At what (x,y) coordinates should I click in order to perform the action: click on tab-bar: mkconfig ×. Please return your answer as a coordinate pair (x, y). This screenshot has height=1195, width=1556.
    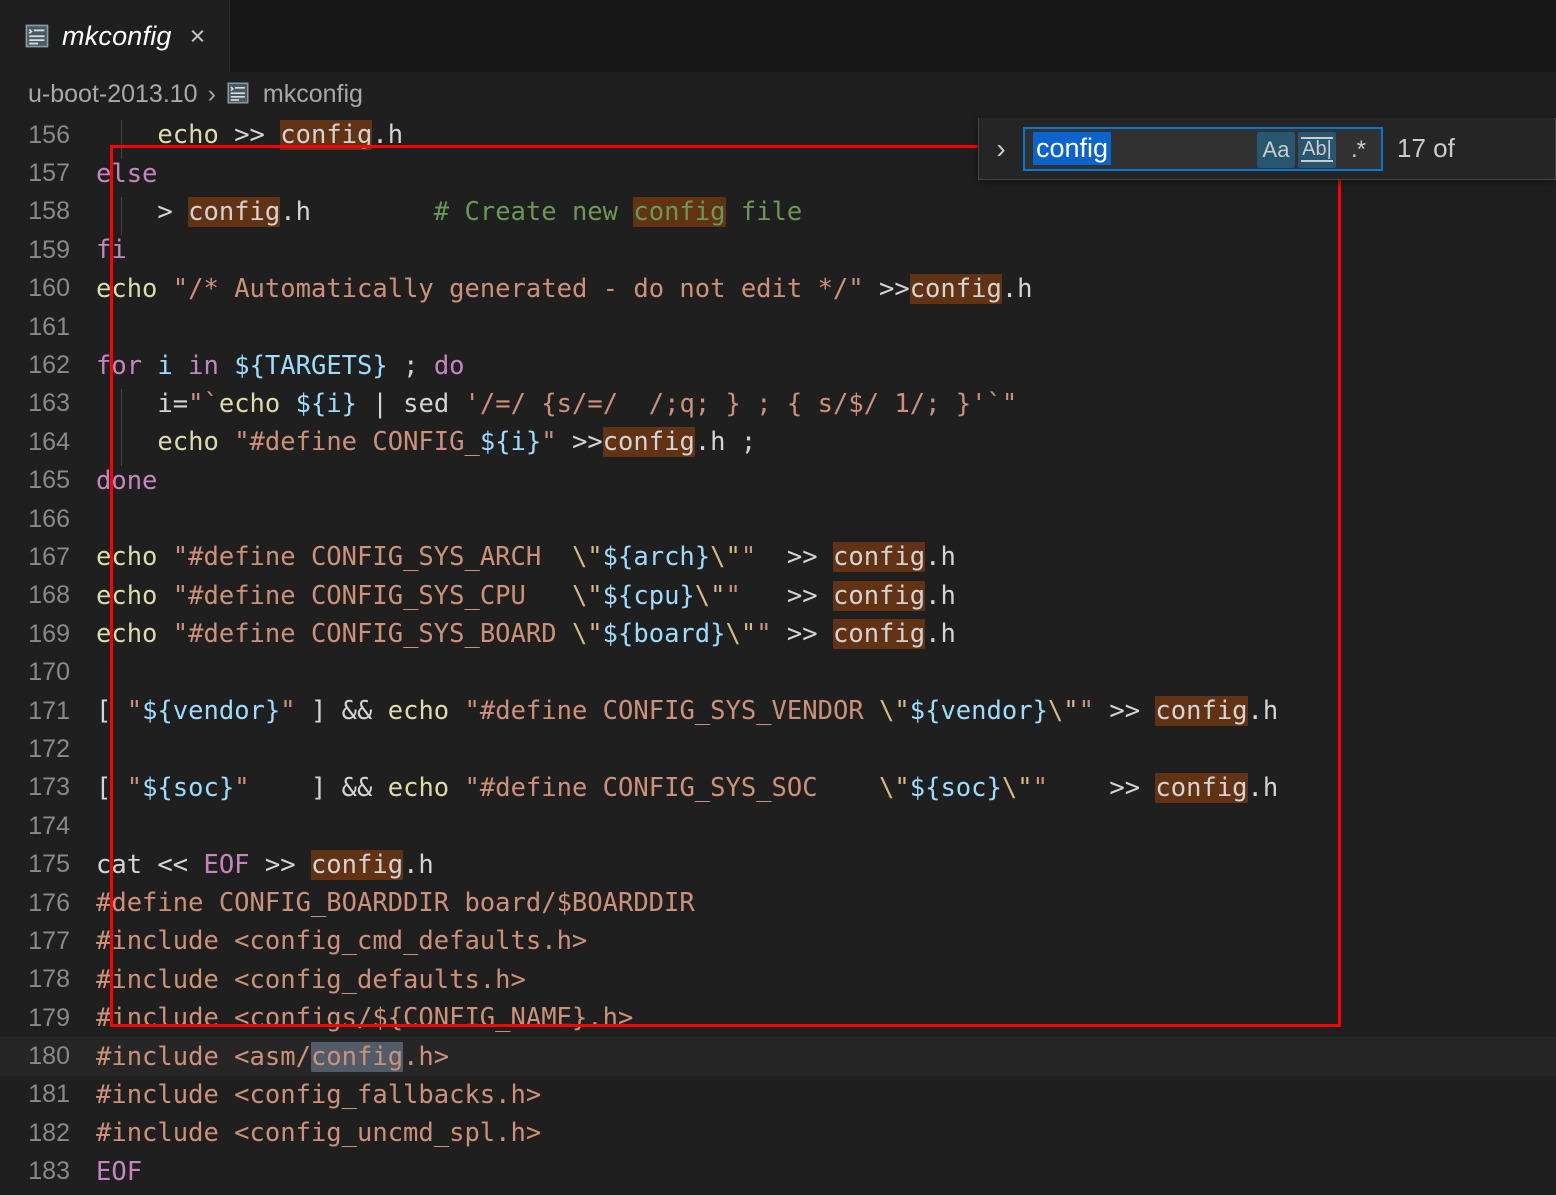
    Looking at the image, I should click on (778, 36).